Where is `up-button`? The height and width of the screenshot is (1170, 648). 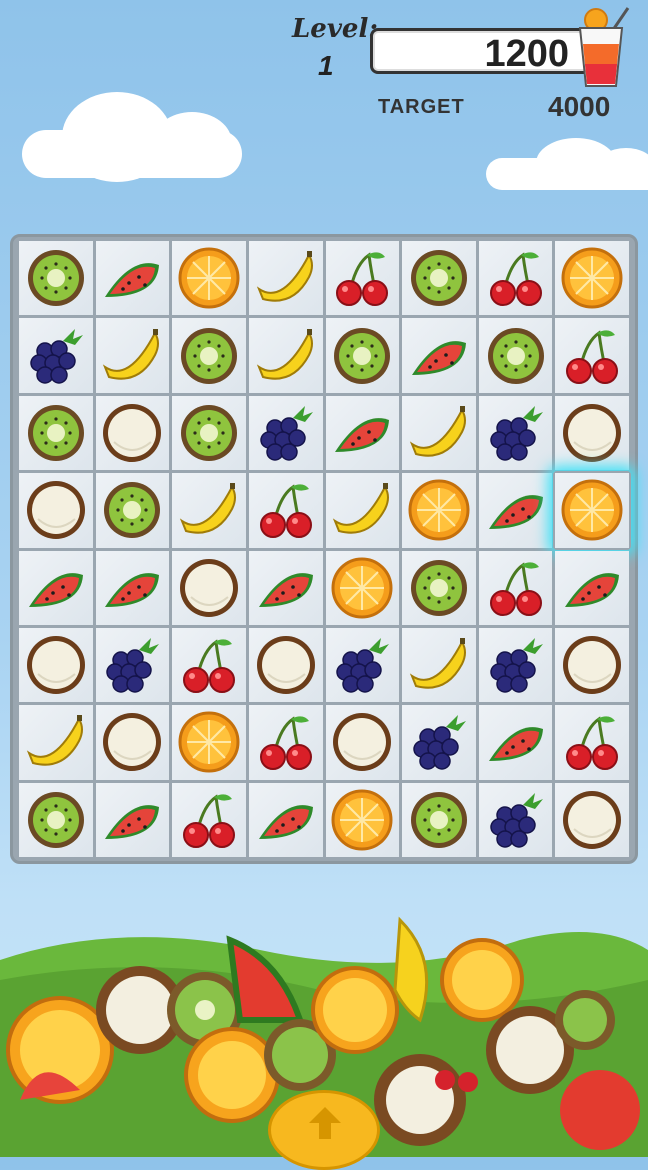
up-button is located at coordinates (324, 1130).